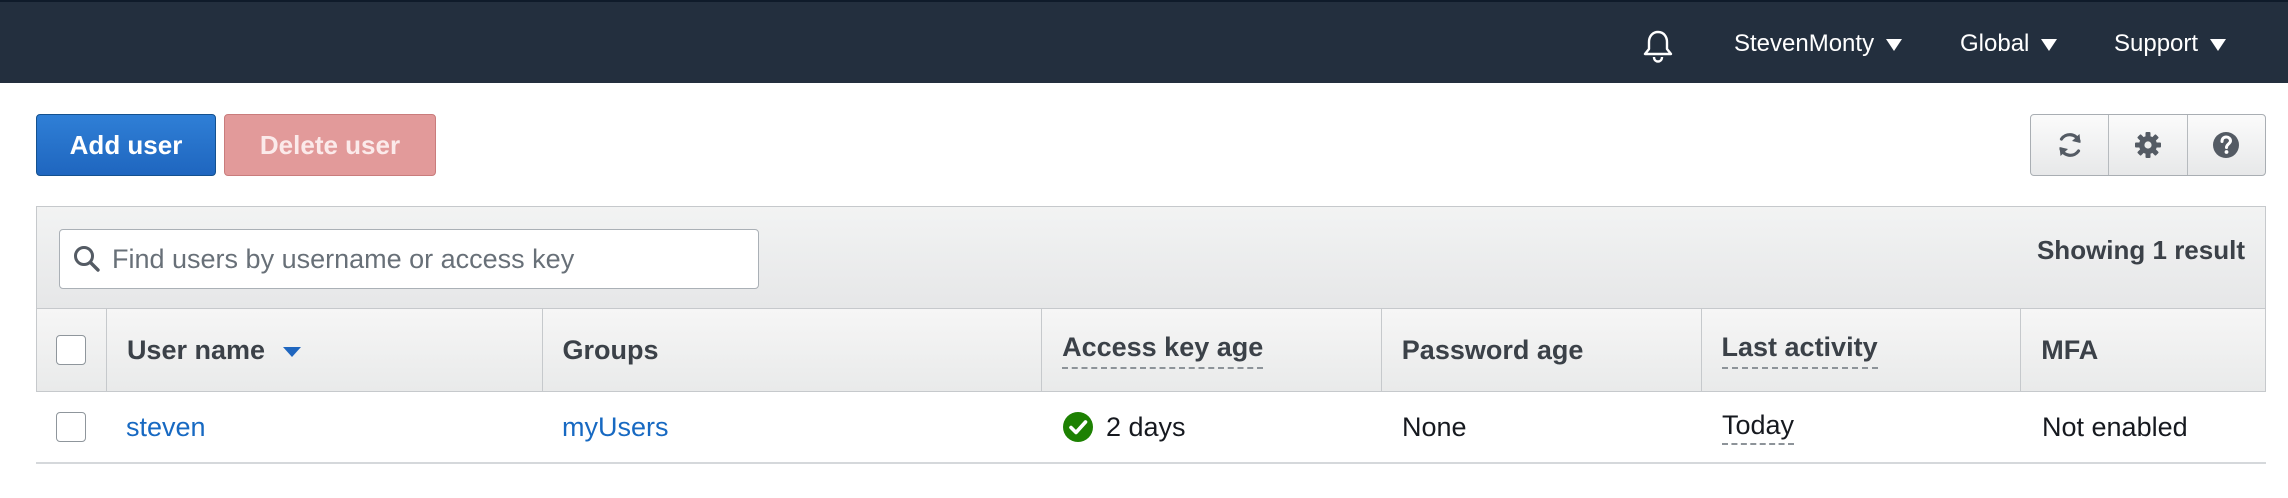 The height and width of the screenshot is (498, 2288). I want to click on search-icon, so click(87, 259).